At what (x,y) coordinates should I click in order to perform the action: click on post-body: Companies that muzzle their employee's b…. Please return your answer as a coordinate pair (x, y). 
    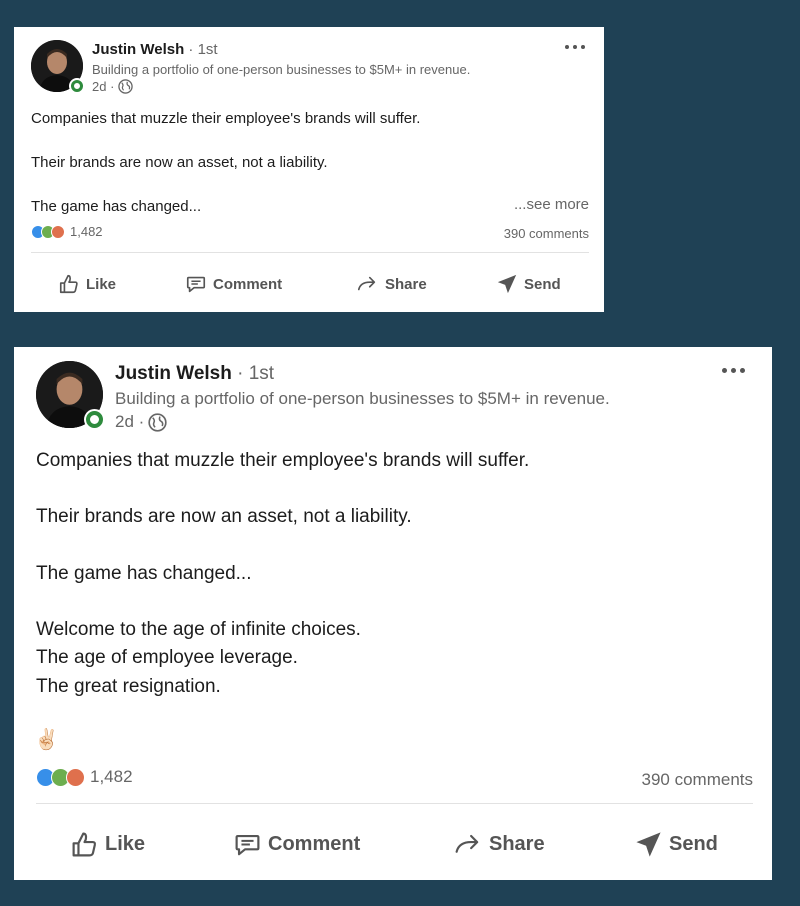
    Looking at the image, I should click on (226, 162).